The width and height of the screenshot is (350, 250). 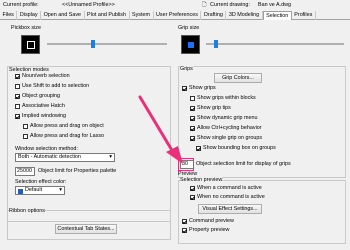 I want to click on annotation-highlight-box, so click(x=186, y=164).